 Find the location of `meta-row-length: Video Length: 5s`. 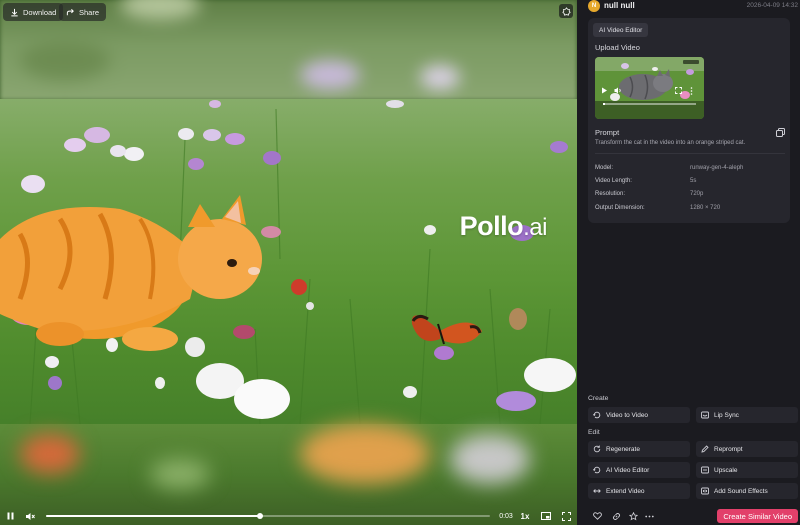

meta-row-length: Video Length: 5s is located at coordinates (690, 180).